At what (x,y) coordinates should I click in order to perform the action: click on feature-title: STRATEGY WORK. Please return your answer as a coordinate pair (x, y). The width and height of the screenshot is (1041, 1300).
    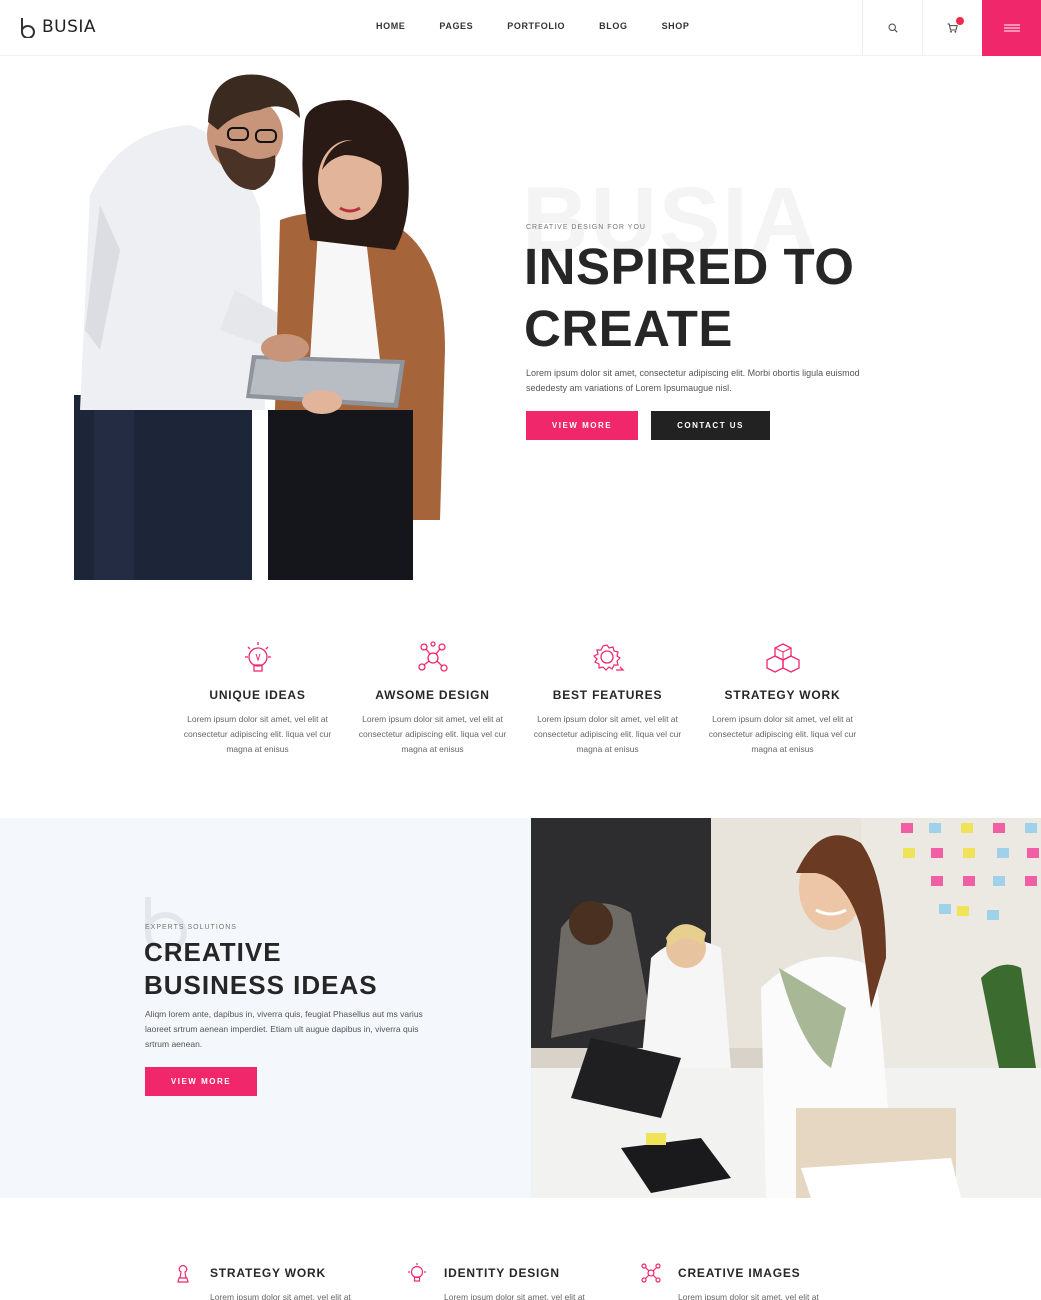
    Looking at the image, I should click on (782, 695).